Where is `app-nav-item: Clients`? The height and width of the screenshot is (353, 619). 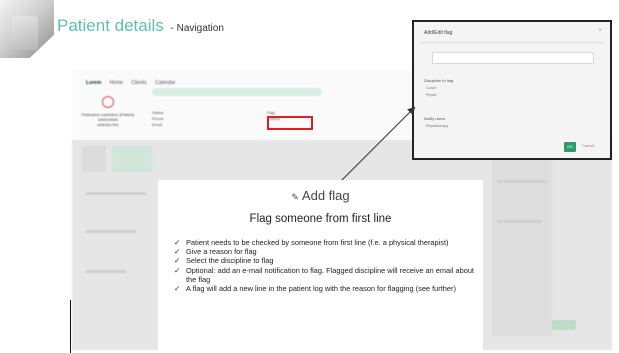
app-nav-item: Clients is located at coordinates (139, 83).